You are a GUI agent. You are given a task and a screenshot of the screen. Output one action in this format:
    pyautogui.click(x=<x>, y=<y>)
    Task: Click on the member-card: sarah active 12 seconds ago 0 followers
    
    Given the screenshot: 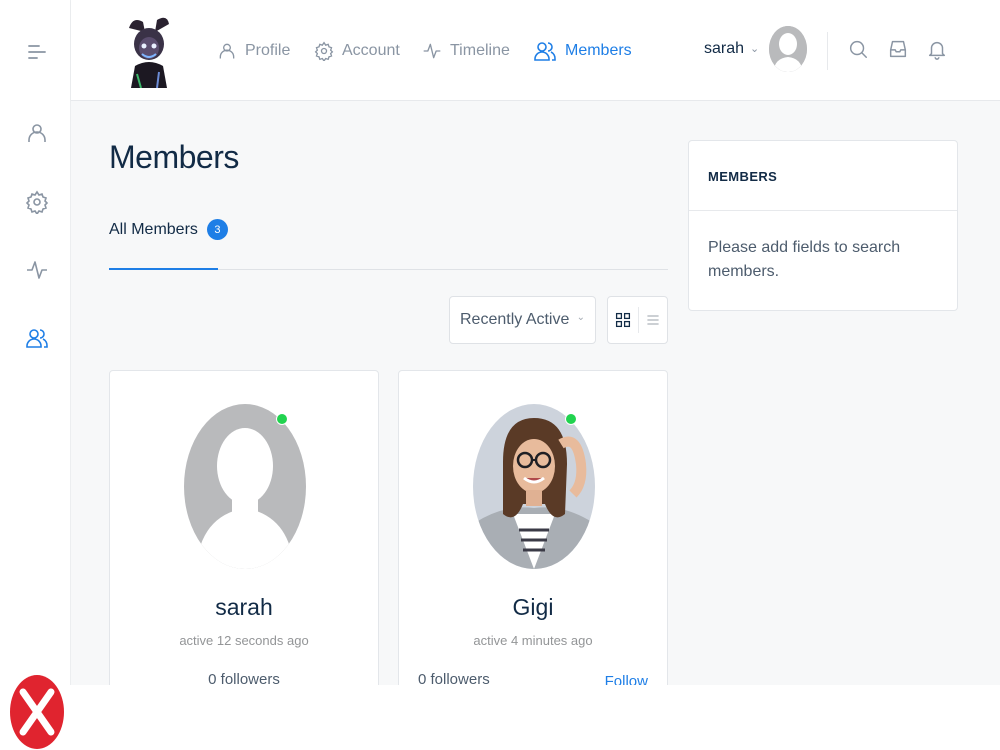 What is the action you would take?
    pyautogui.click(x=244, y=527)
    